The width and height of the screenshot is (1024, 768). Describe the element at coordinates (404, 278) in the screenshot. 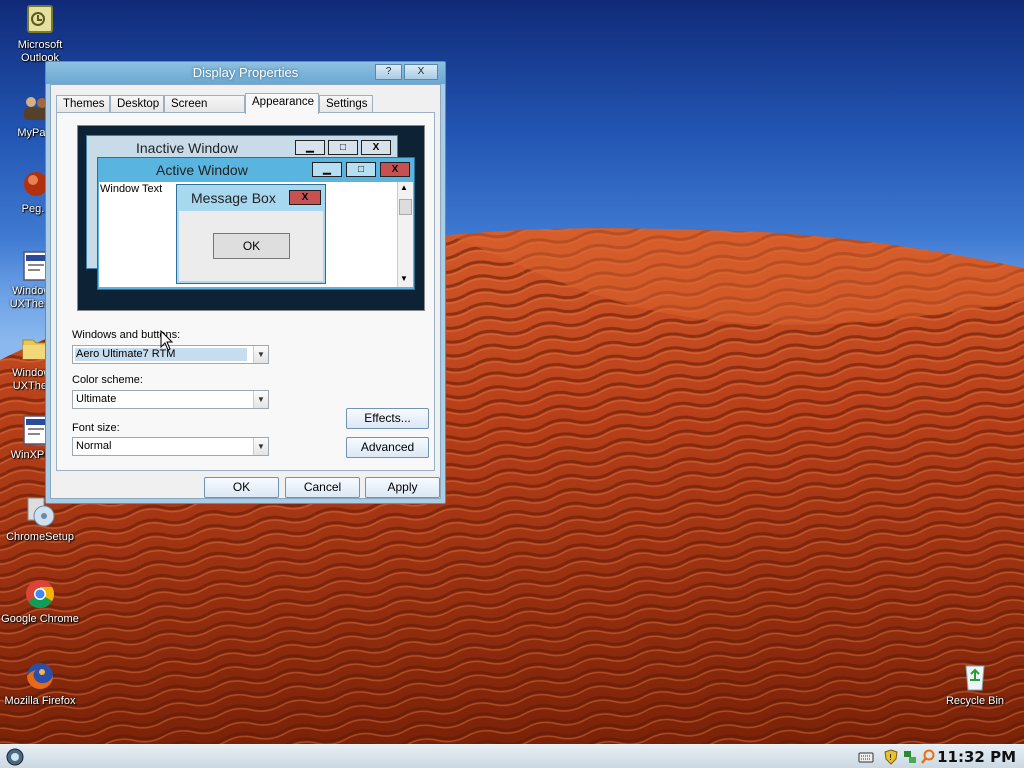

I see `scroll-down-icon: ▼` at that location.